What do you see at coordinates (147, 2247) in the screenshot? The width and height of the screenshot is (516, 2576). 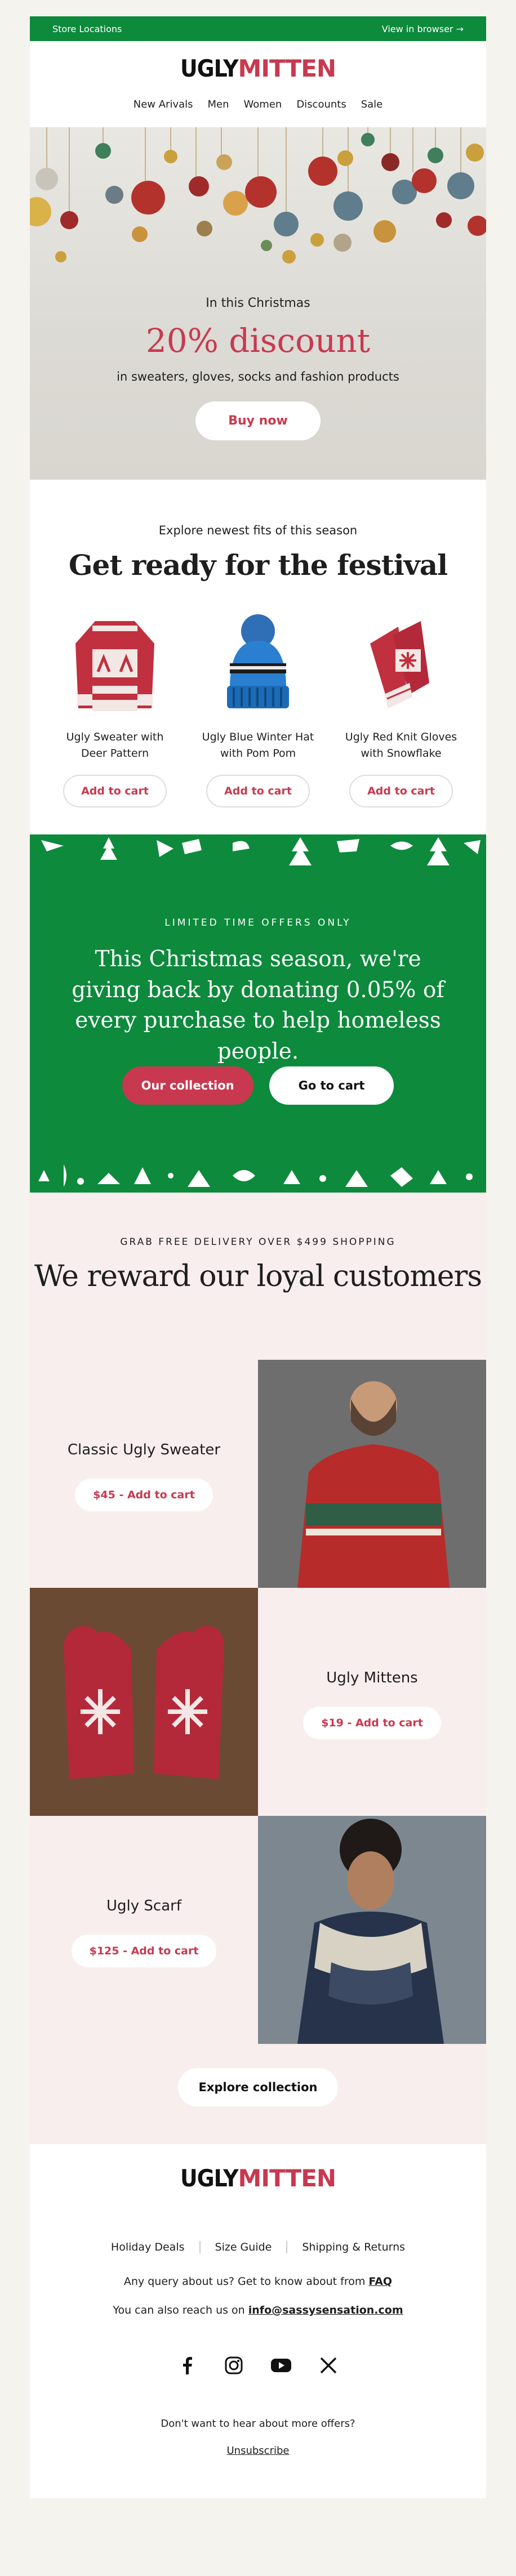 I see `footer-link-holiday-deals: Holiday Deals` at bounding box center [147, 2247].